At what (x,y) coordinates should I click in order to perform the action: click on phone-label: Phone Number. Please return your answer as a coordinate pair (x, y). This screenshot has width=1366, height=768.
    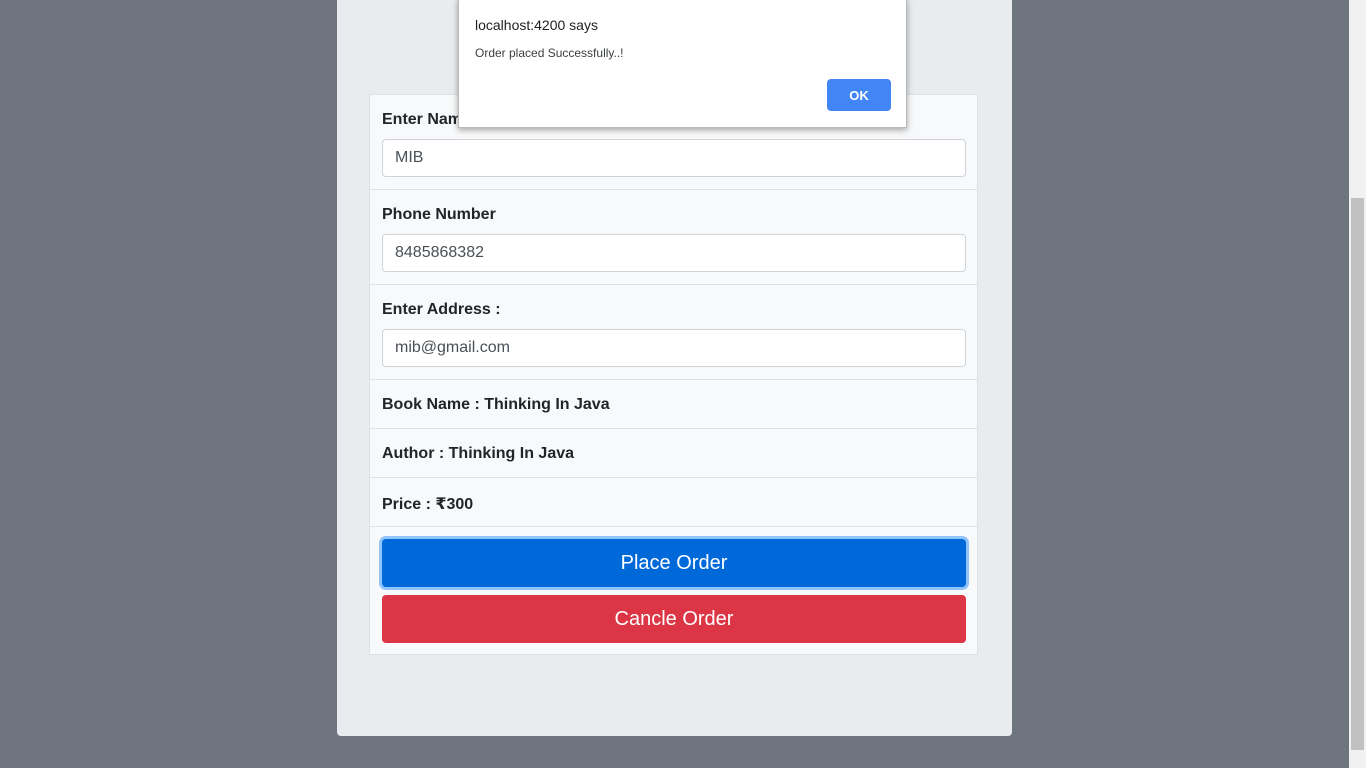
    Looking at the image, I should click on (439, 214).